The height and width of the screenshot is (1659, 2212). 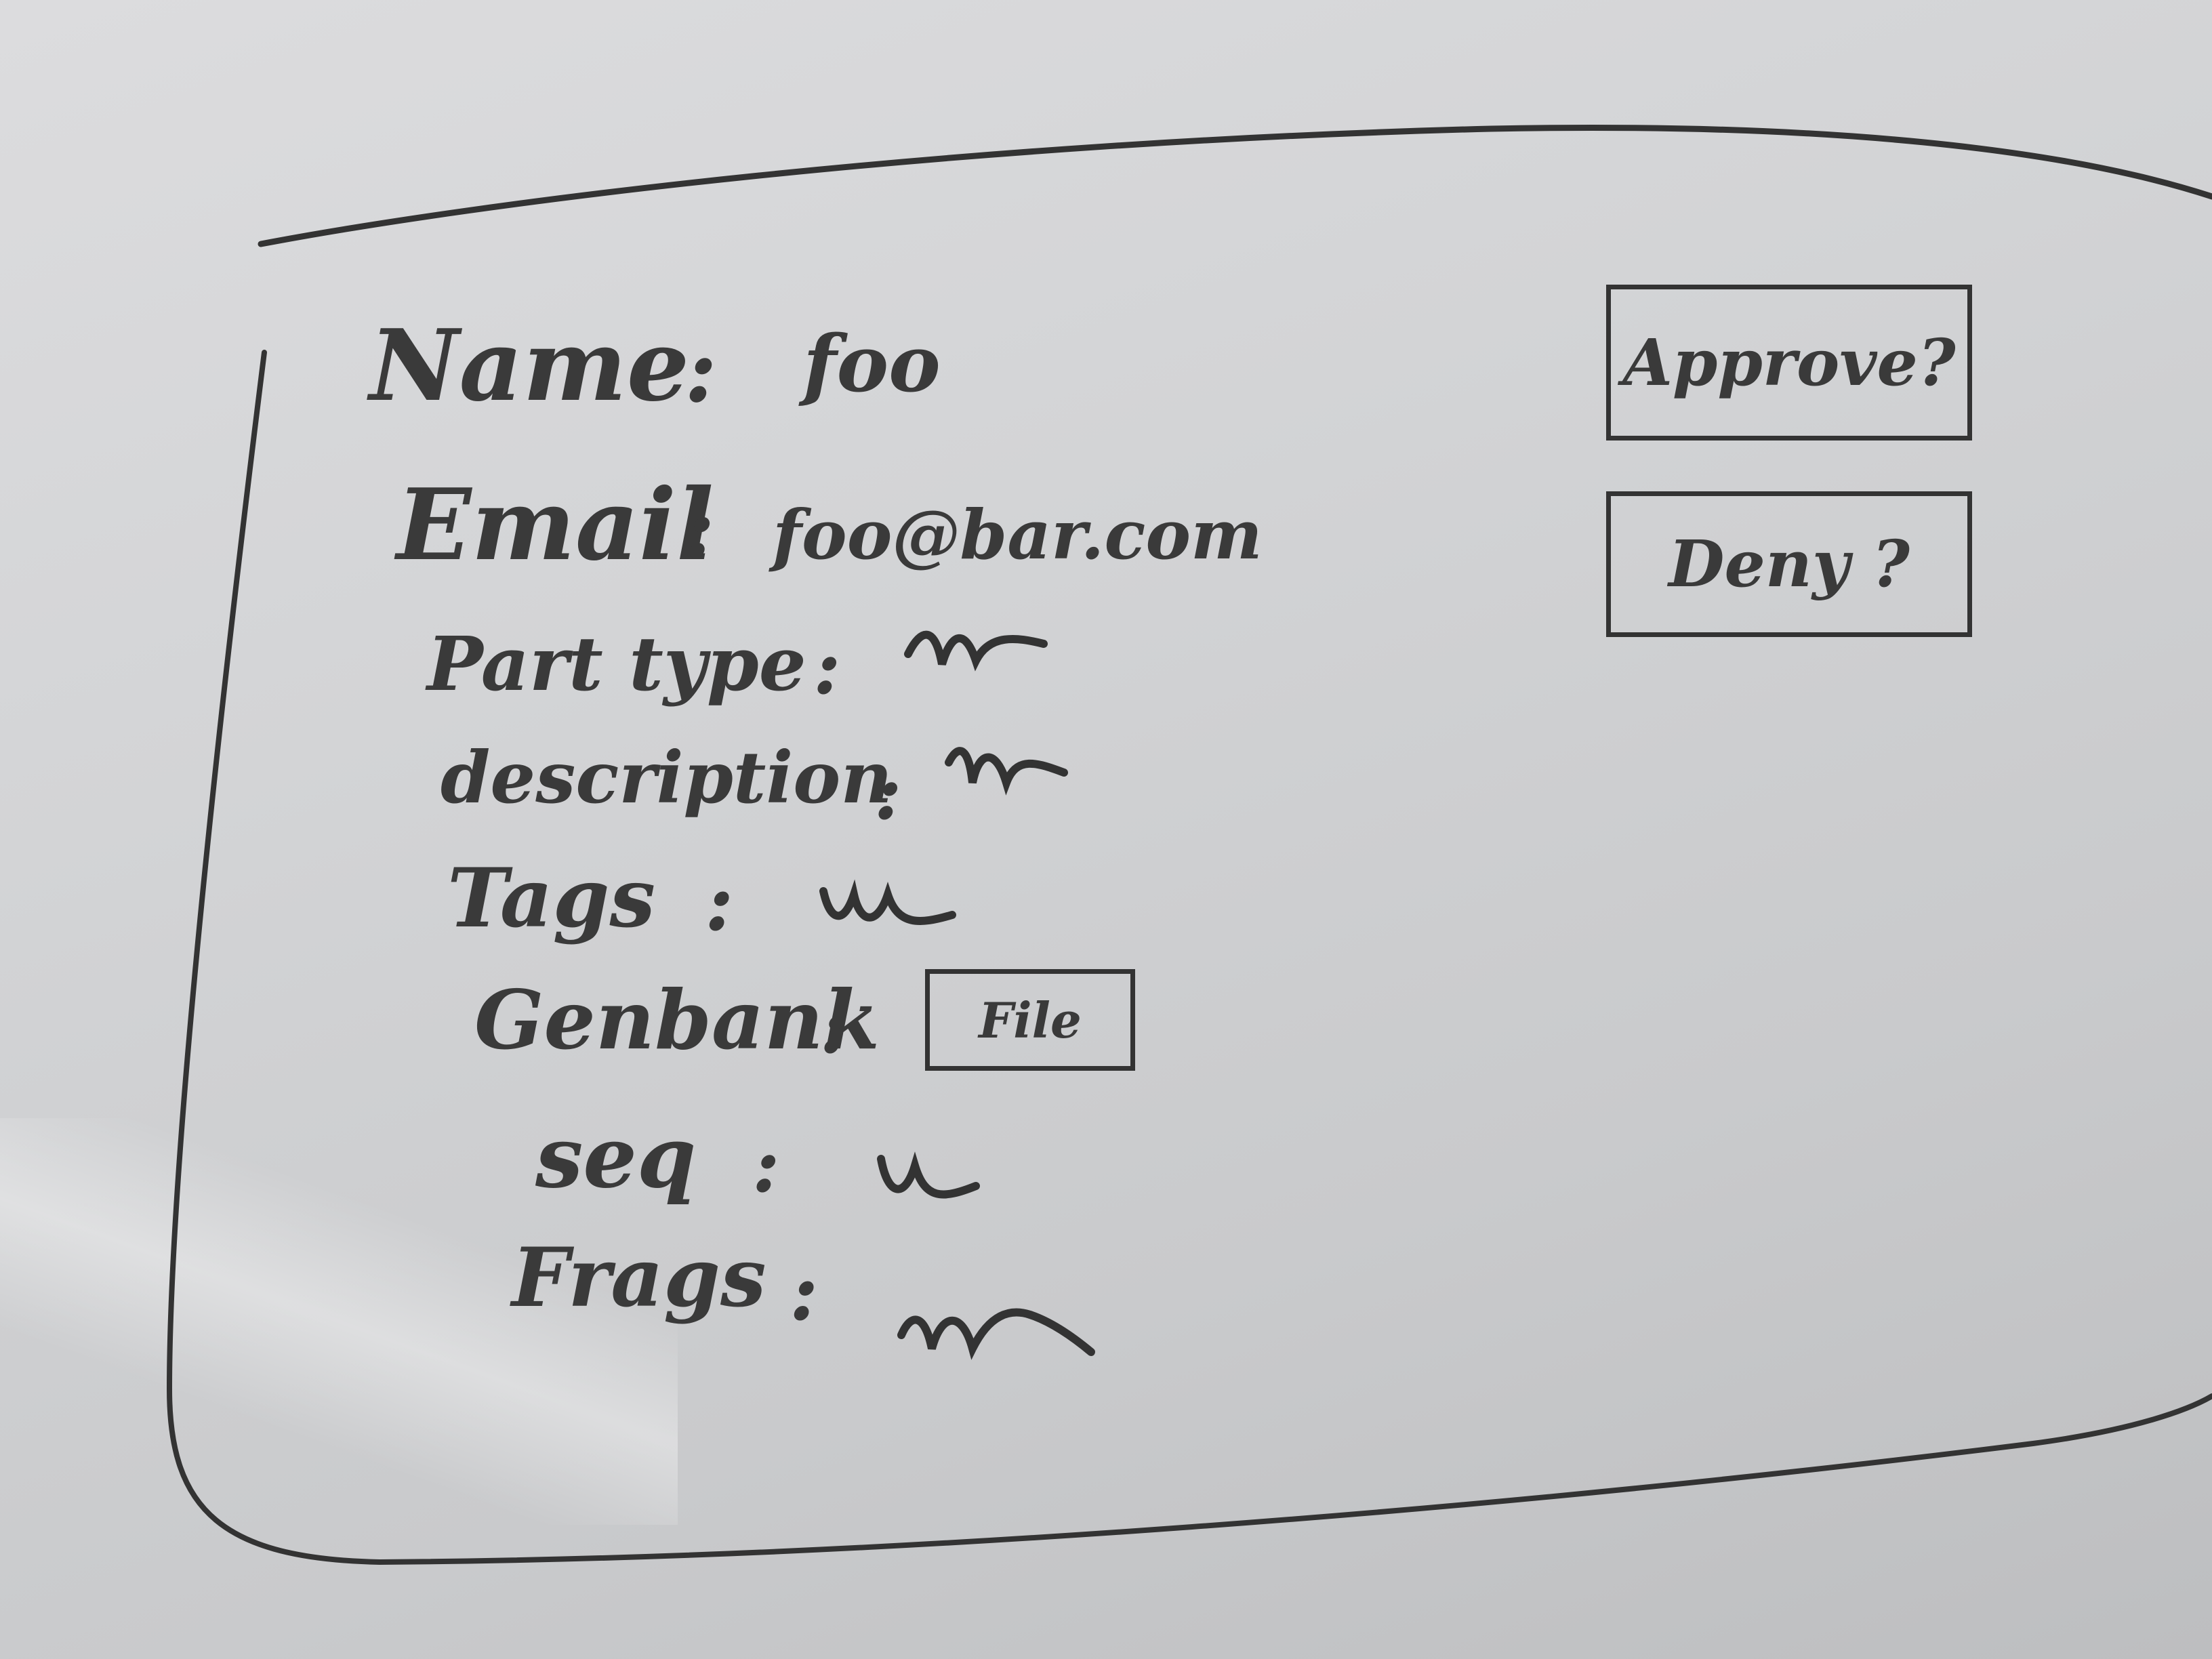 I want to click on file-button-label: File, so click(x=1030, y=1020).